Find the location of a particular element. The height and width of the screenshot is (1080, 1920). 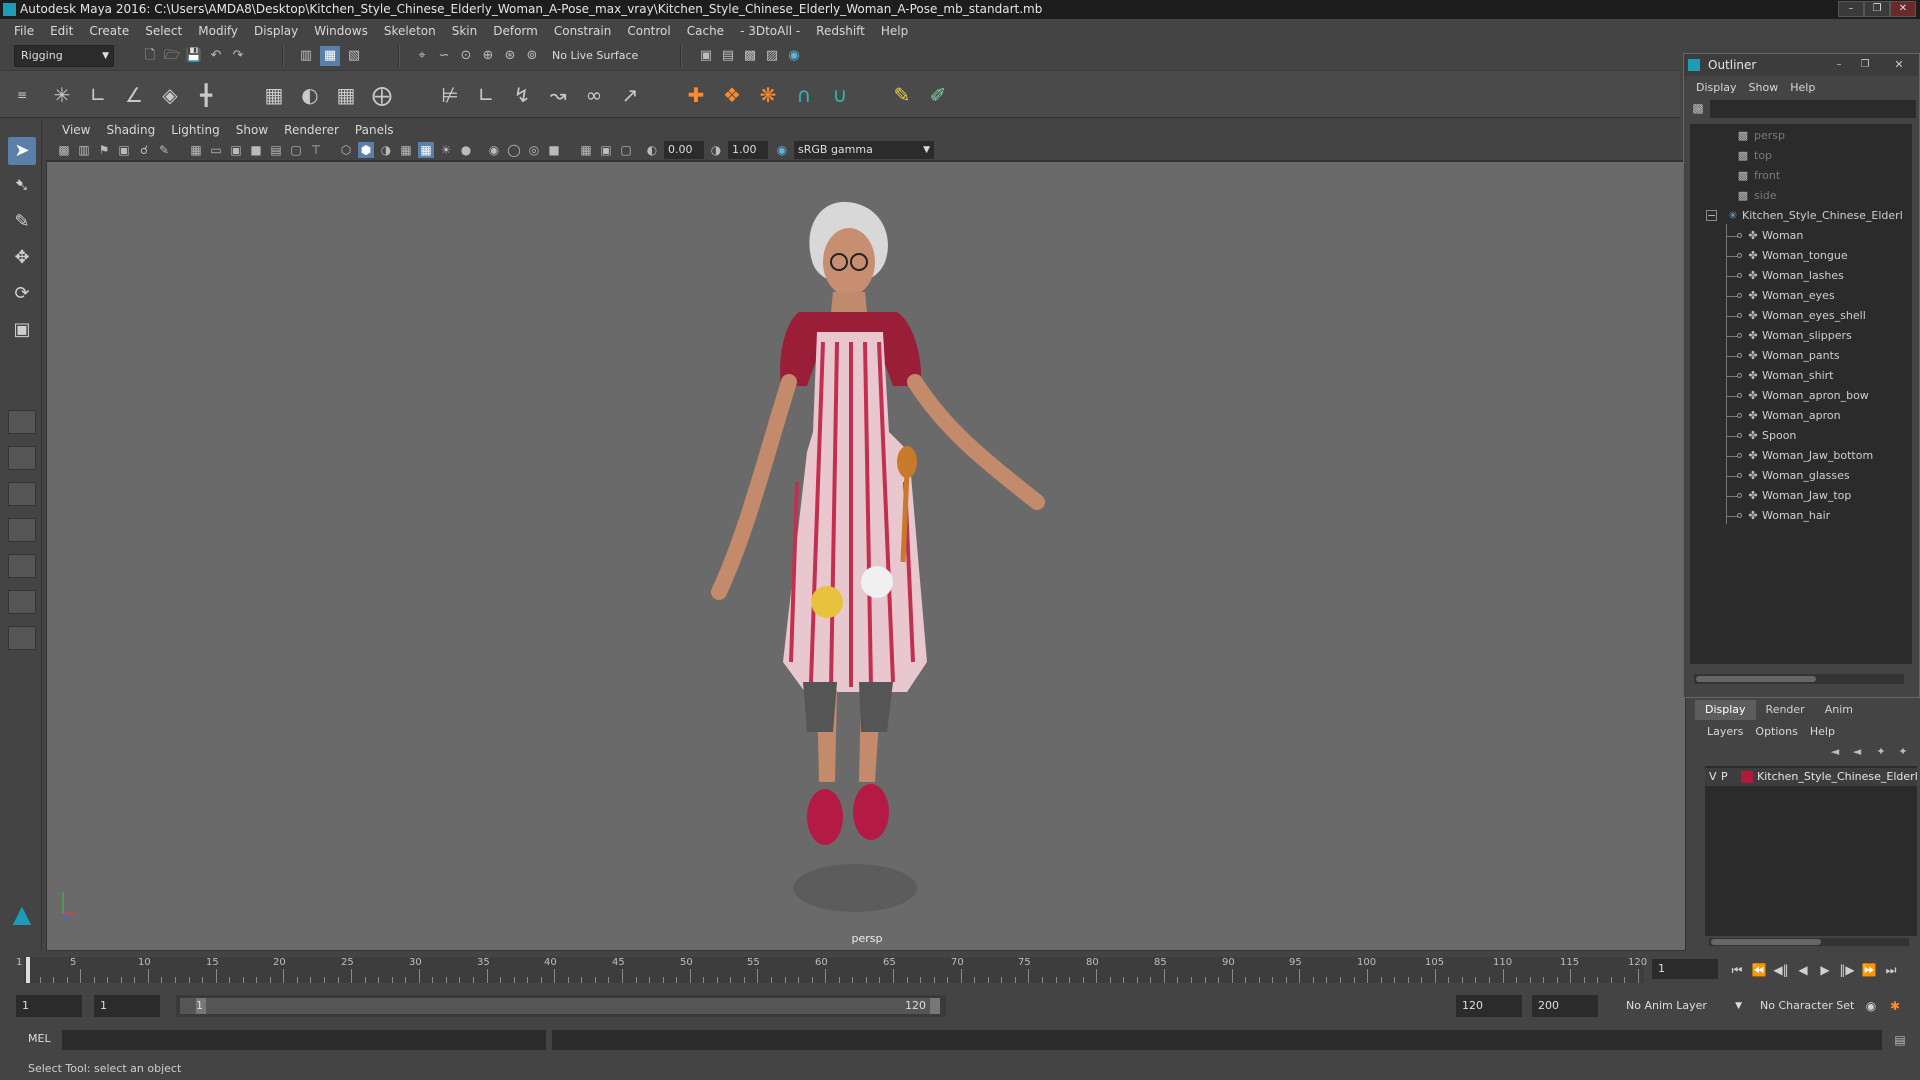

safe-title-icon: ⊤ is located at coordinates (316, 150).